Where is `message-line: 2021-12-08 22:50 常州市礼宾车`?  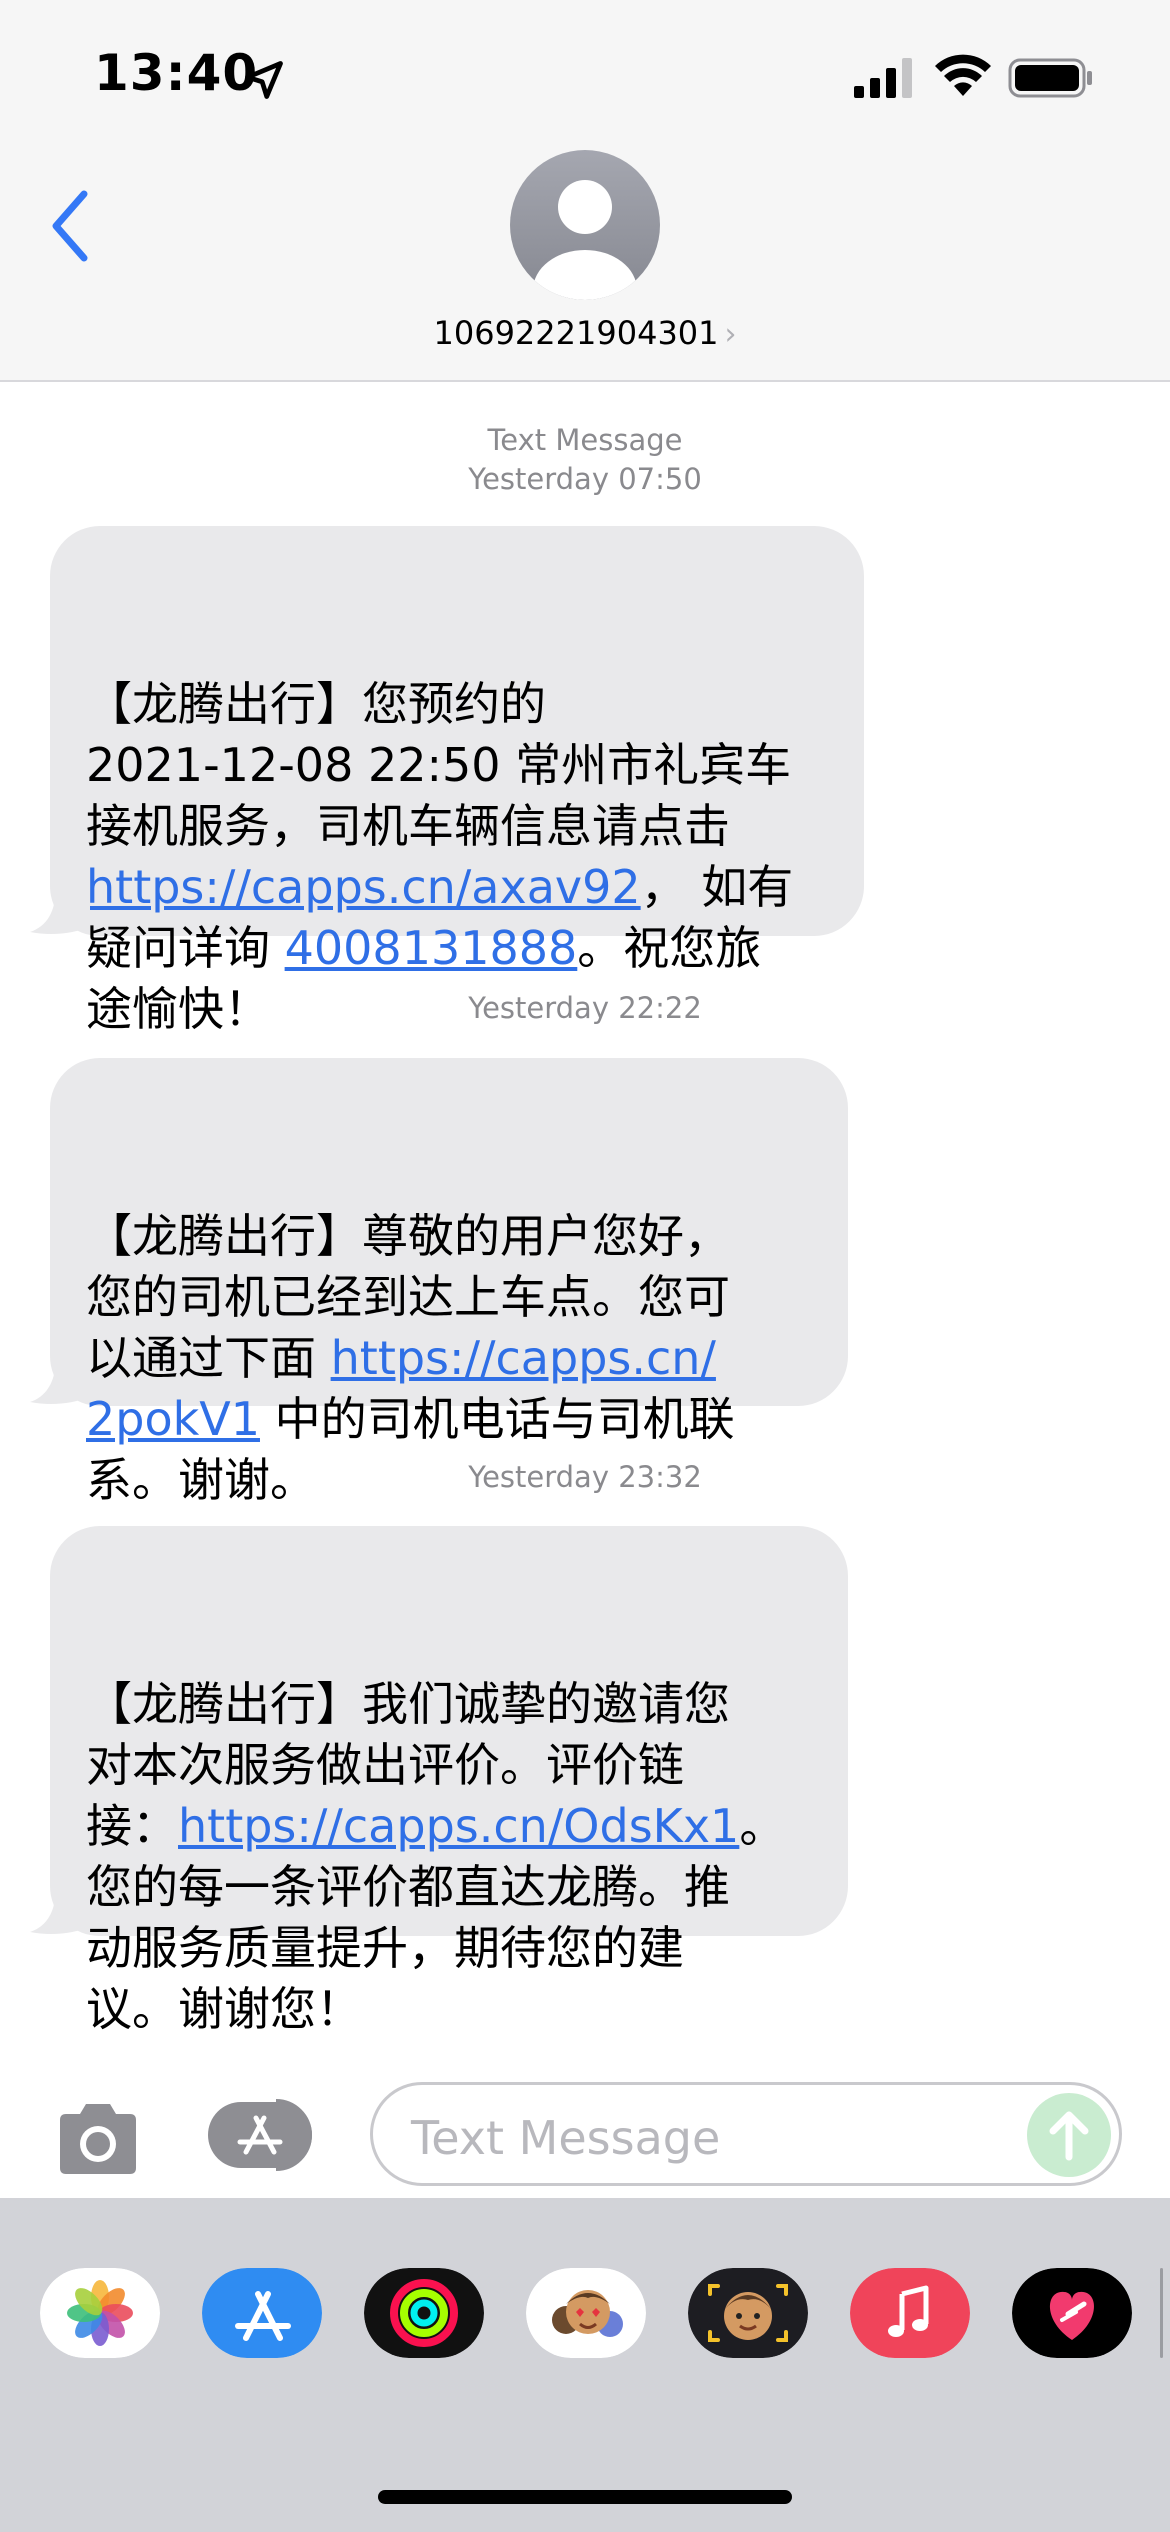
message-line: 2021-12-08 22:50 常州市礼宾车 is located at coordinates (457, 765).